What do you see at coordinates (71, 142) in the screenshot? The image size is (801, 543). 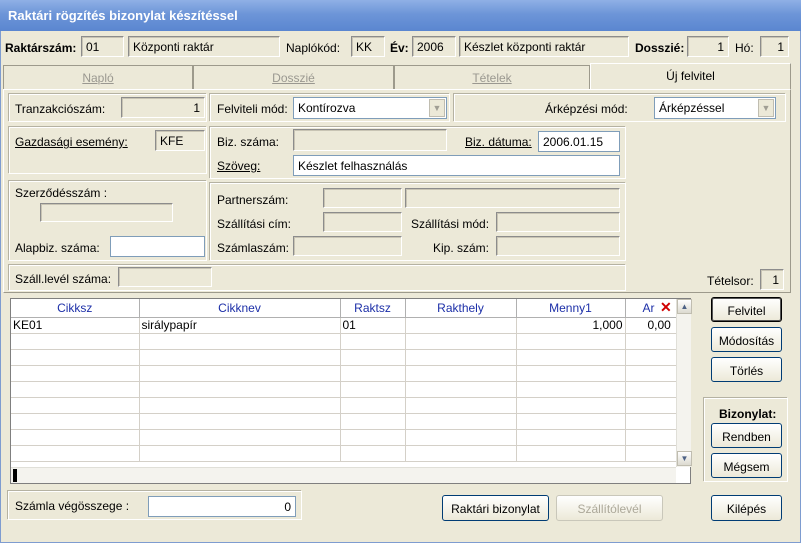 I see `gazdasagi-esemeny-link: Gazdasági esemény:` at bounding box center [71, 142].